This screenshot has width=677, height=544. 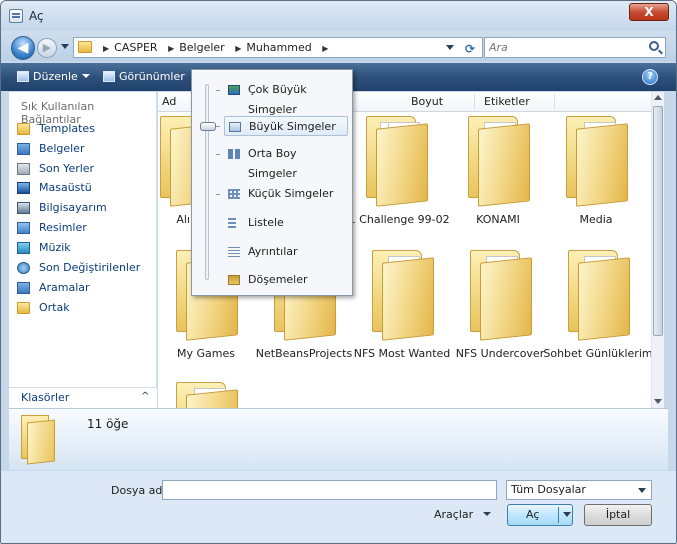 I want to click on nav-item-public: Ortak, so click(x=85, y=308).